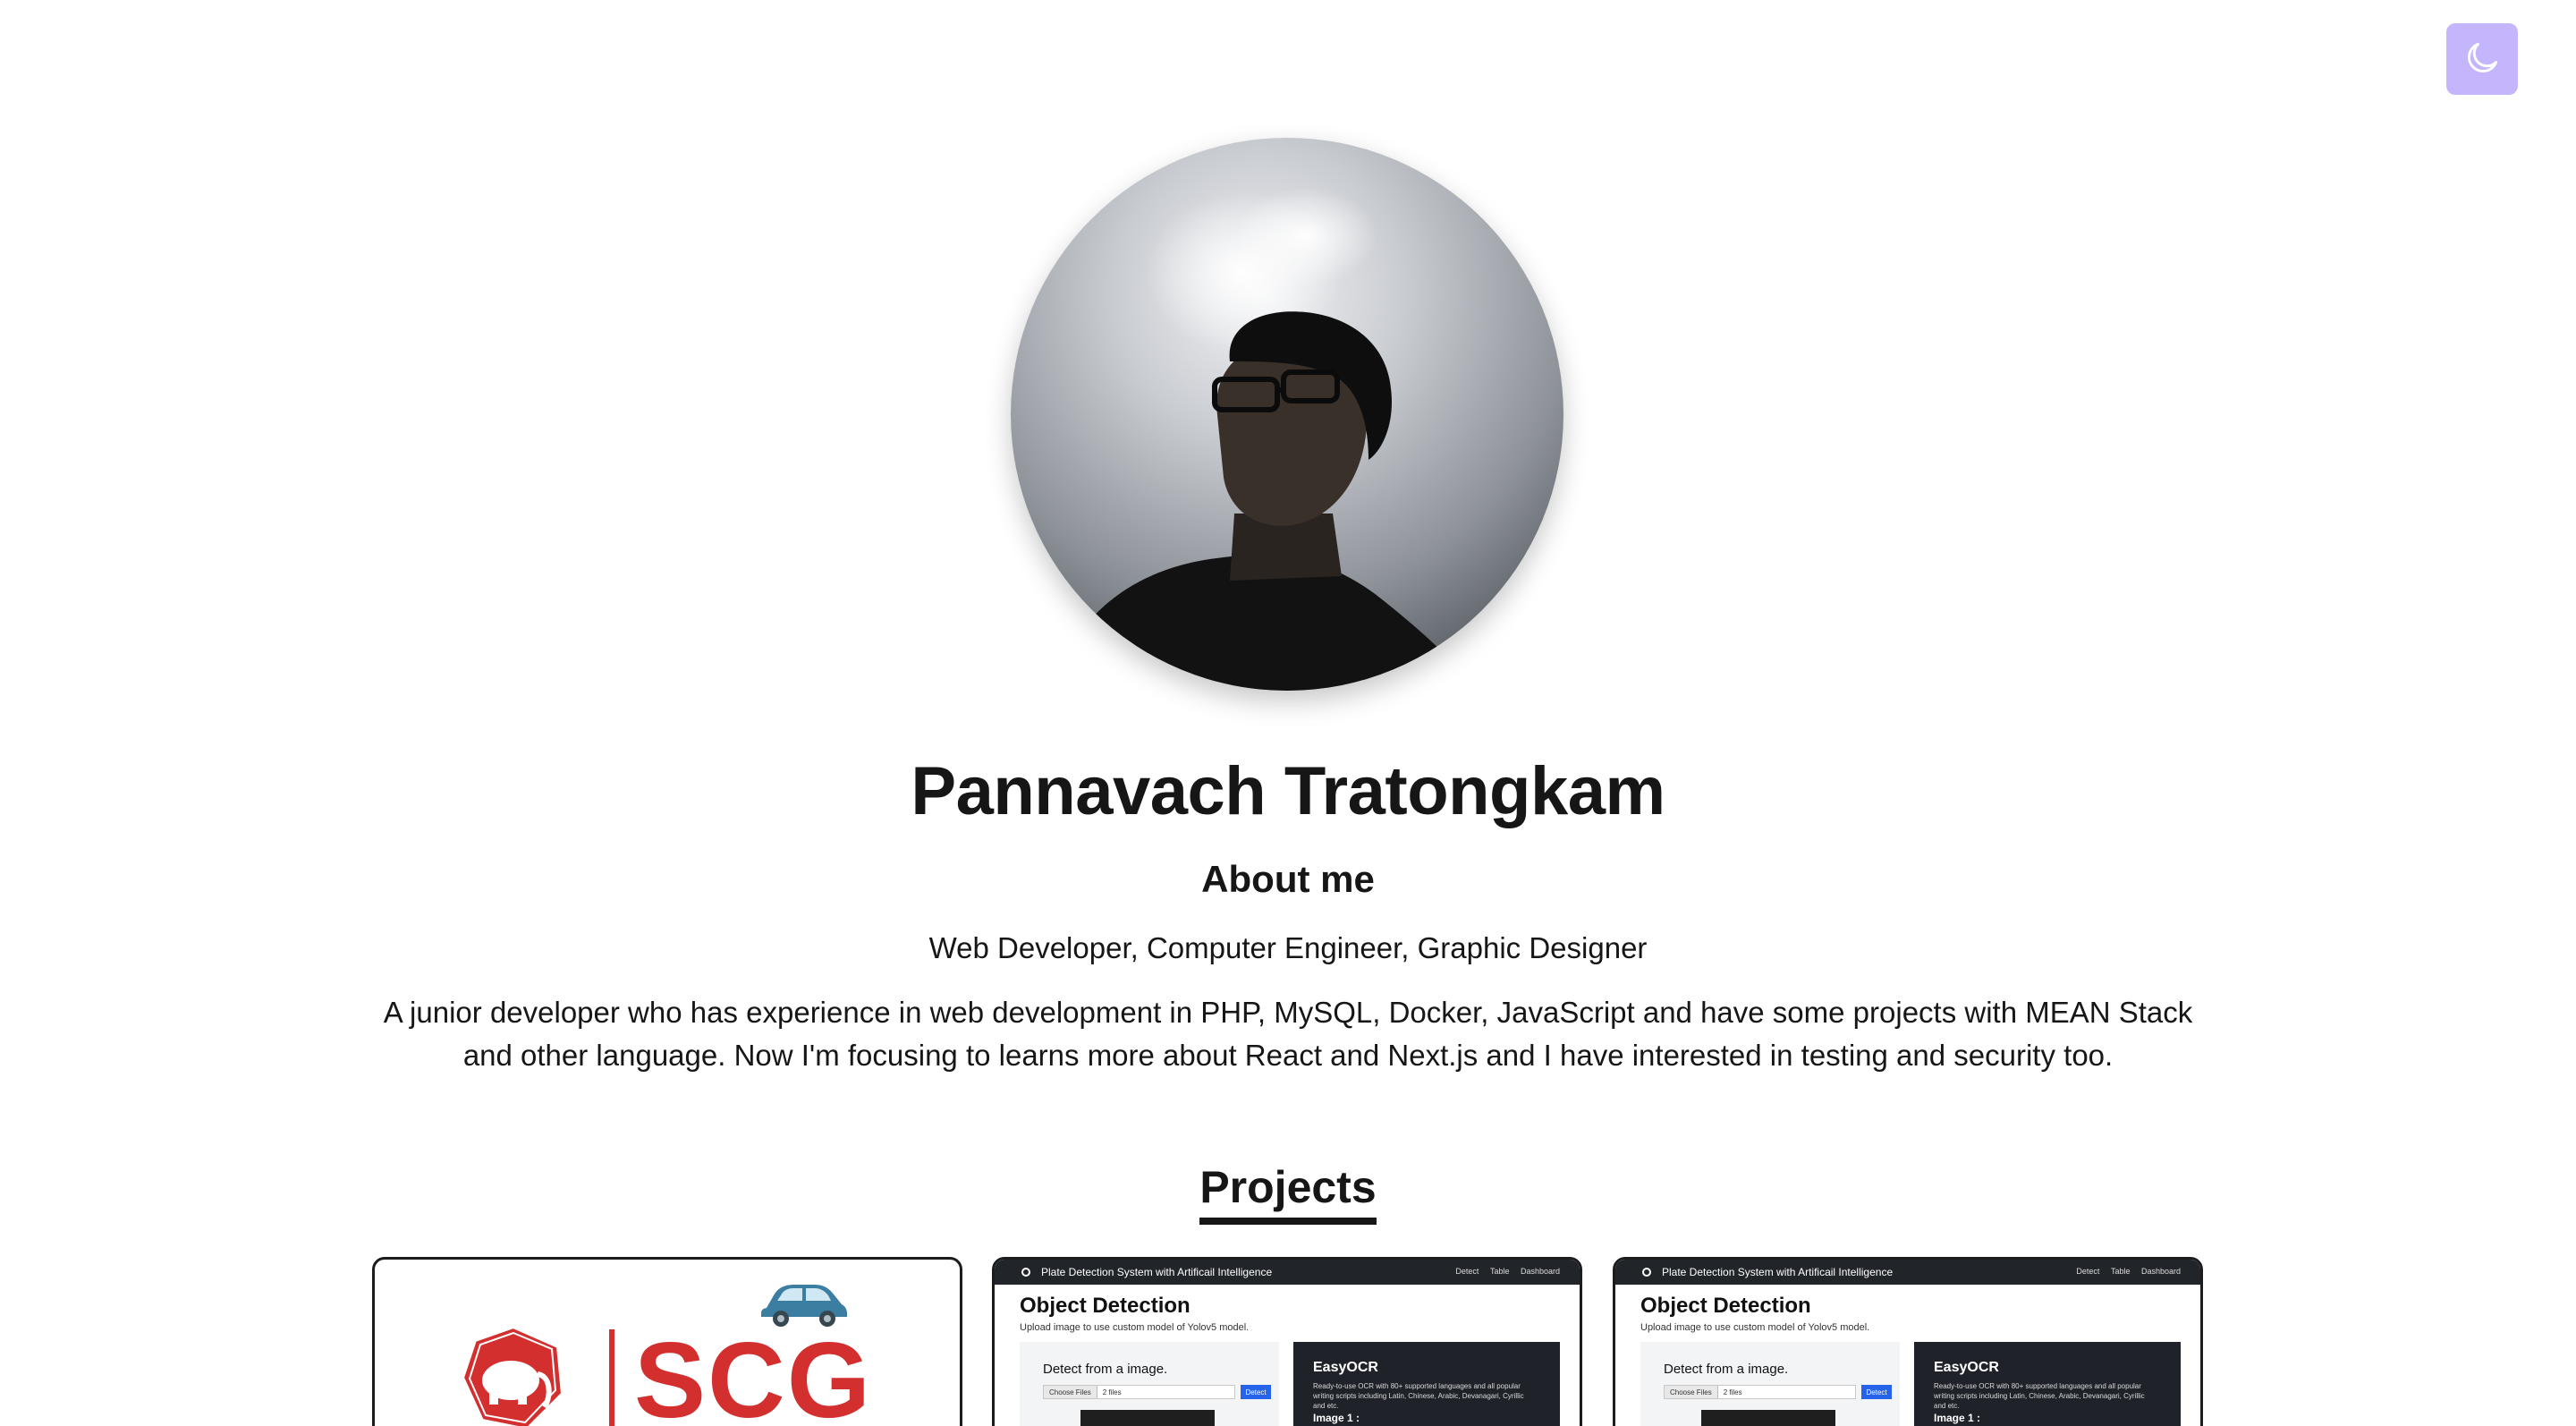 The width and height of the screenshot is (2576, 1426). Describe the element at coordinates (1288, 791) in the screenshot. I see `profile-name: Pannavach Tratongkam` at that location.